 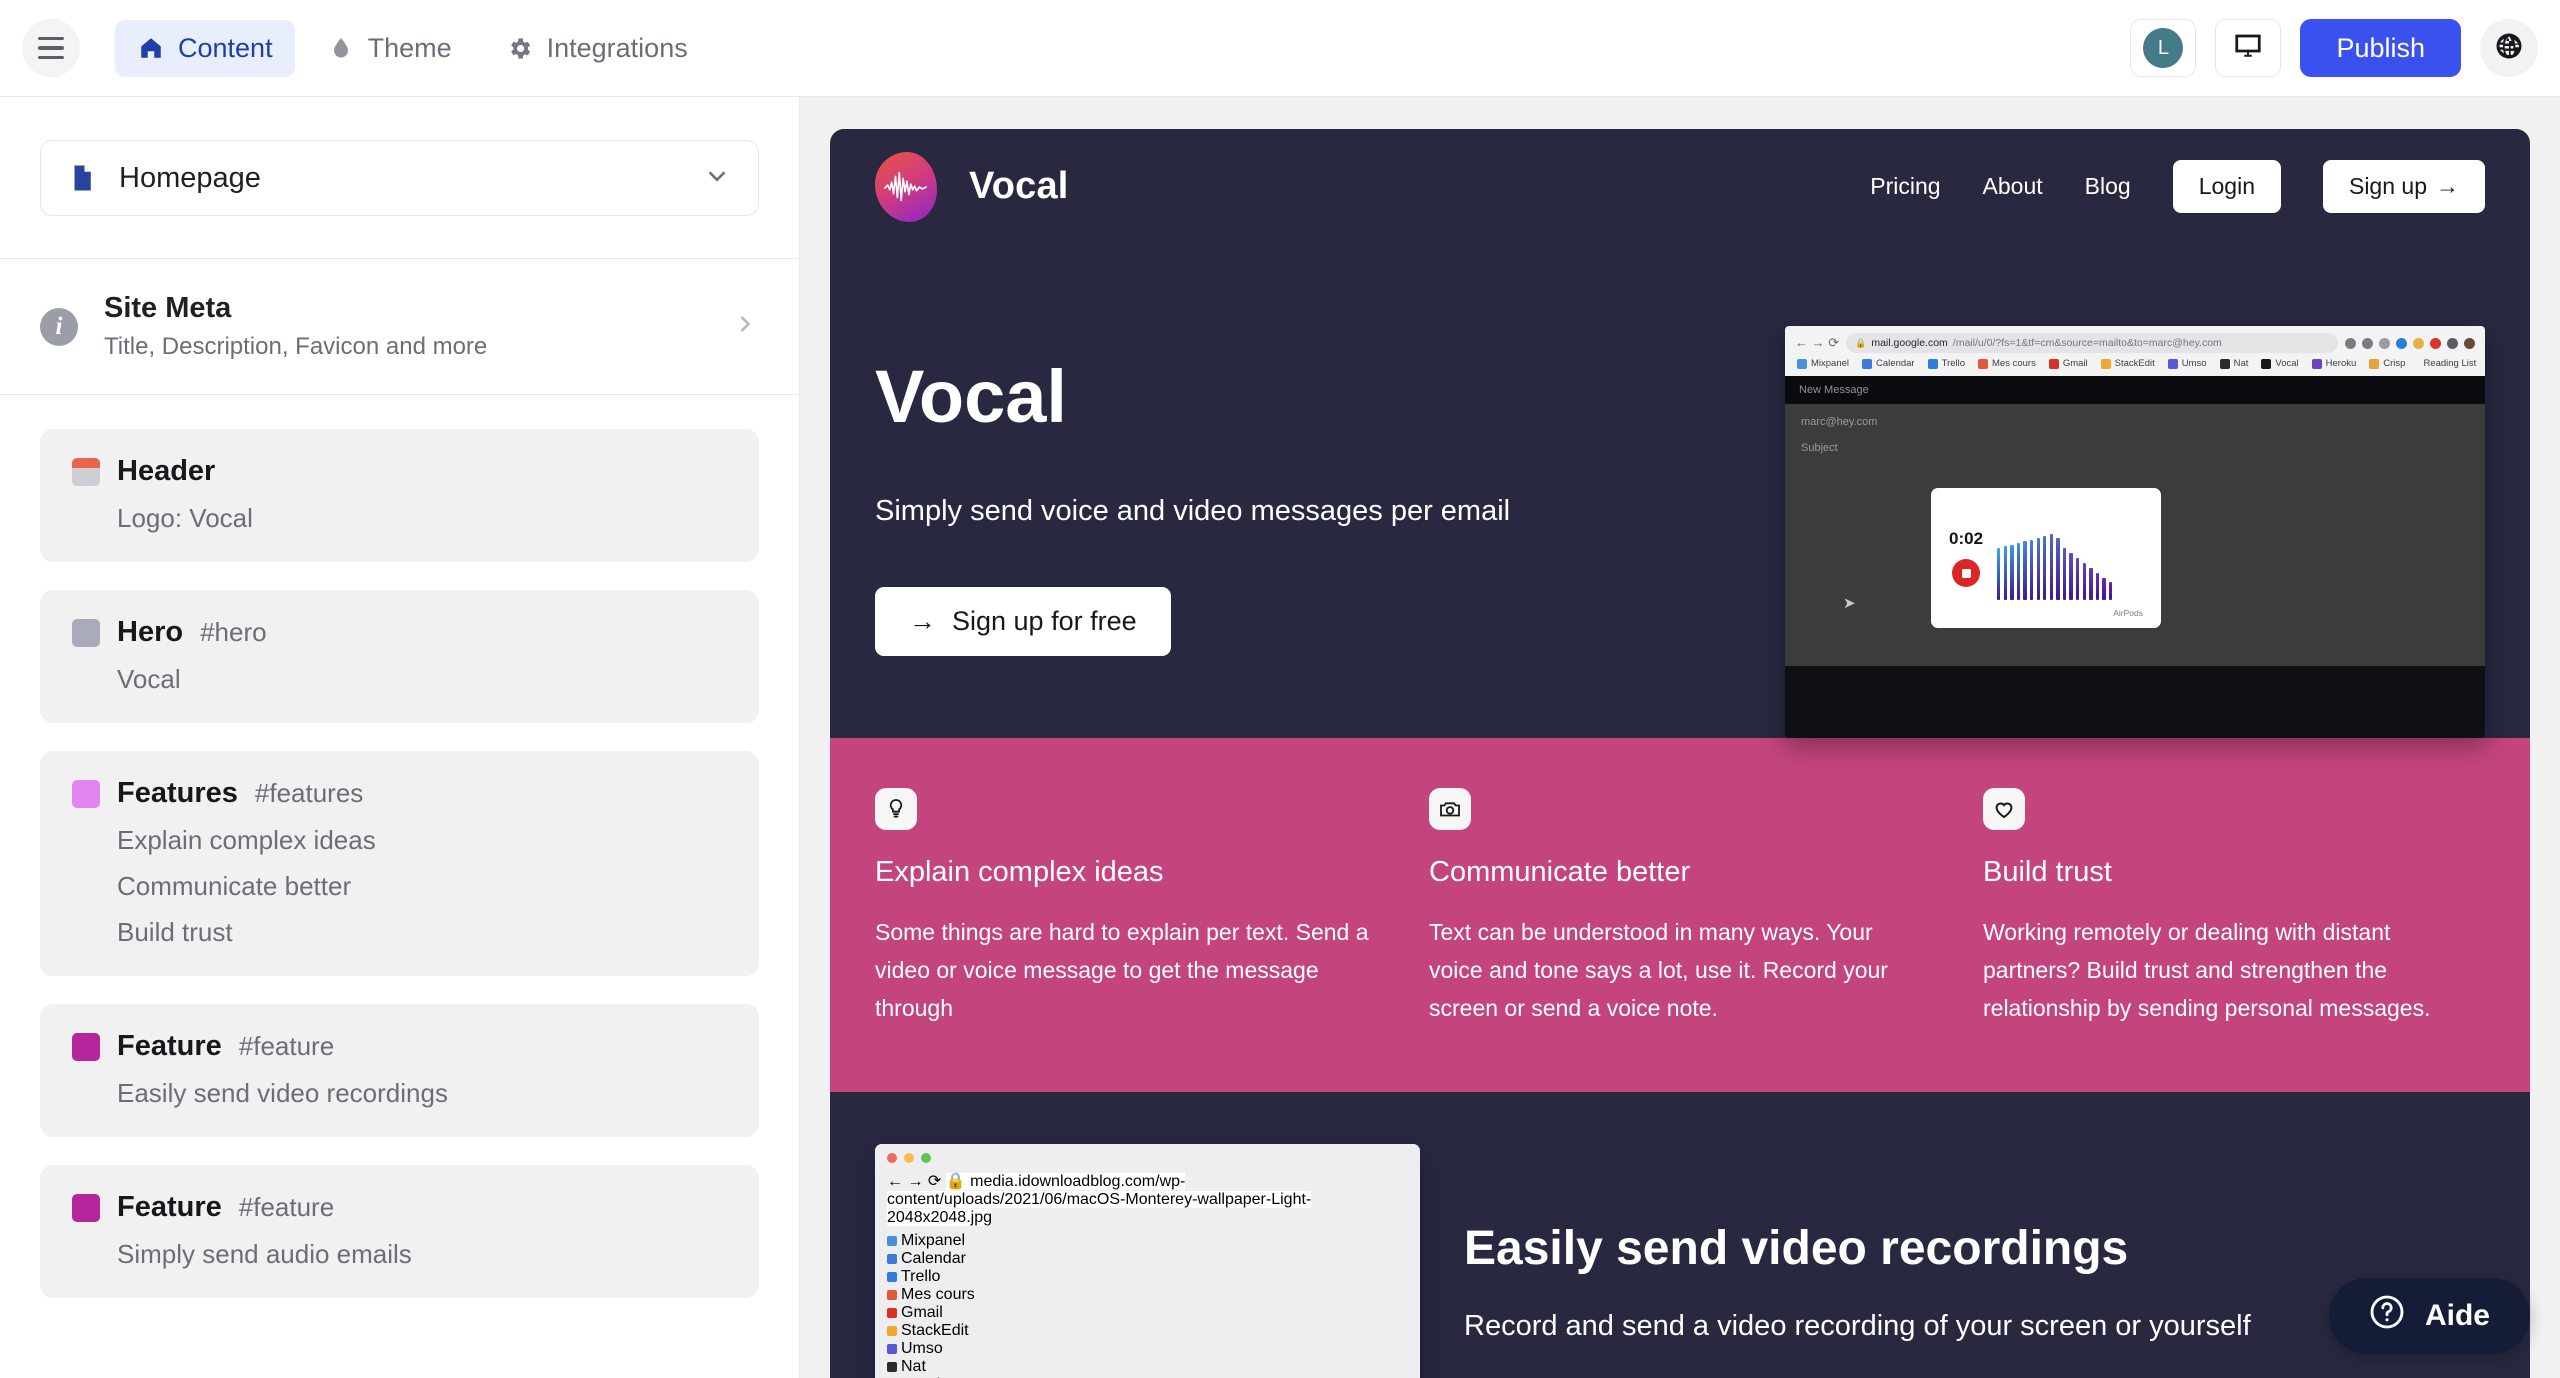 What do you see at coordinates (1905, 186) in the screenshot?
I see `site-nav-pricing: Pricing` at bounding box center [1905, 186].